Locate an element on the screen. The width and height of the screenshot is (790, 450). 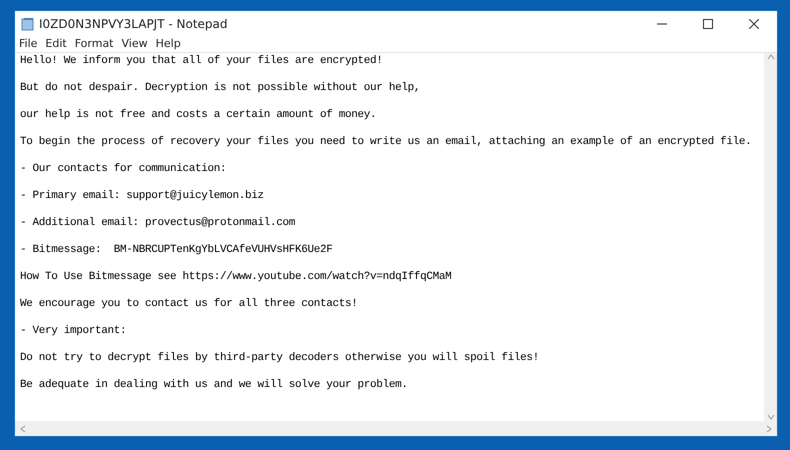
text-line: - Very important: is located at coordinates (74, 331).